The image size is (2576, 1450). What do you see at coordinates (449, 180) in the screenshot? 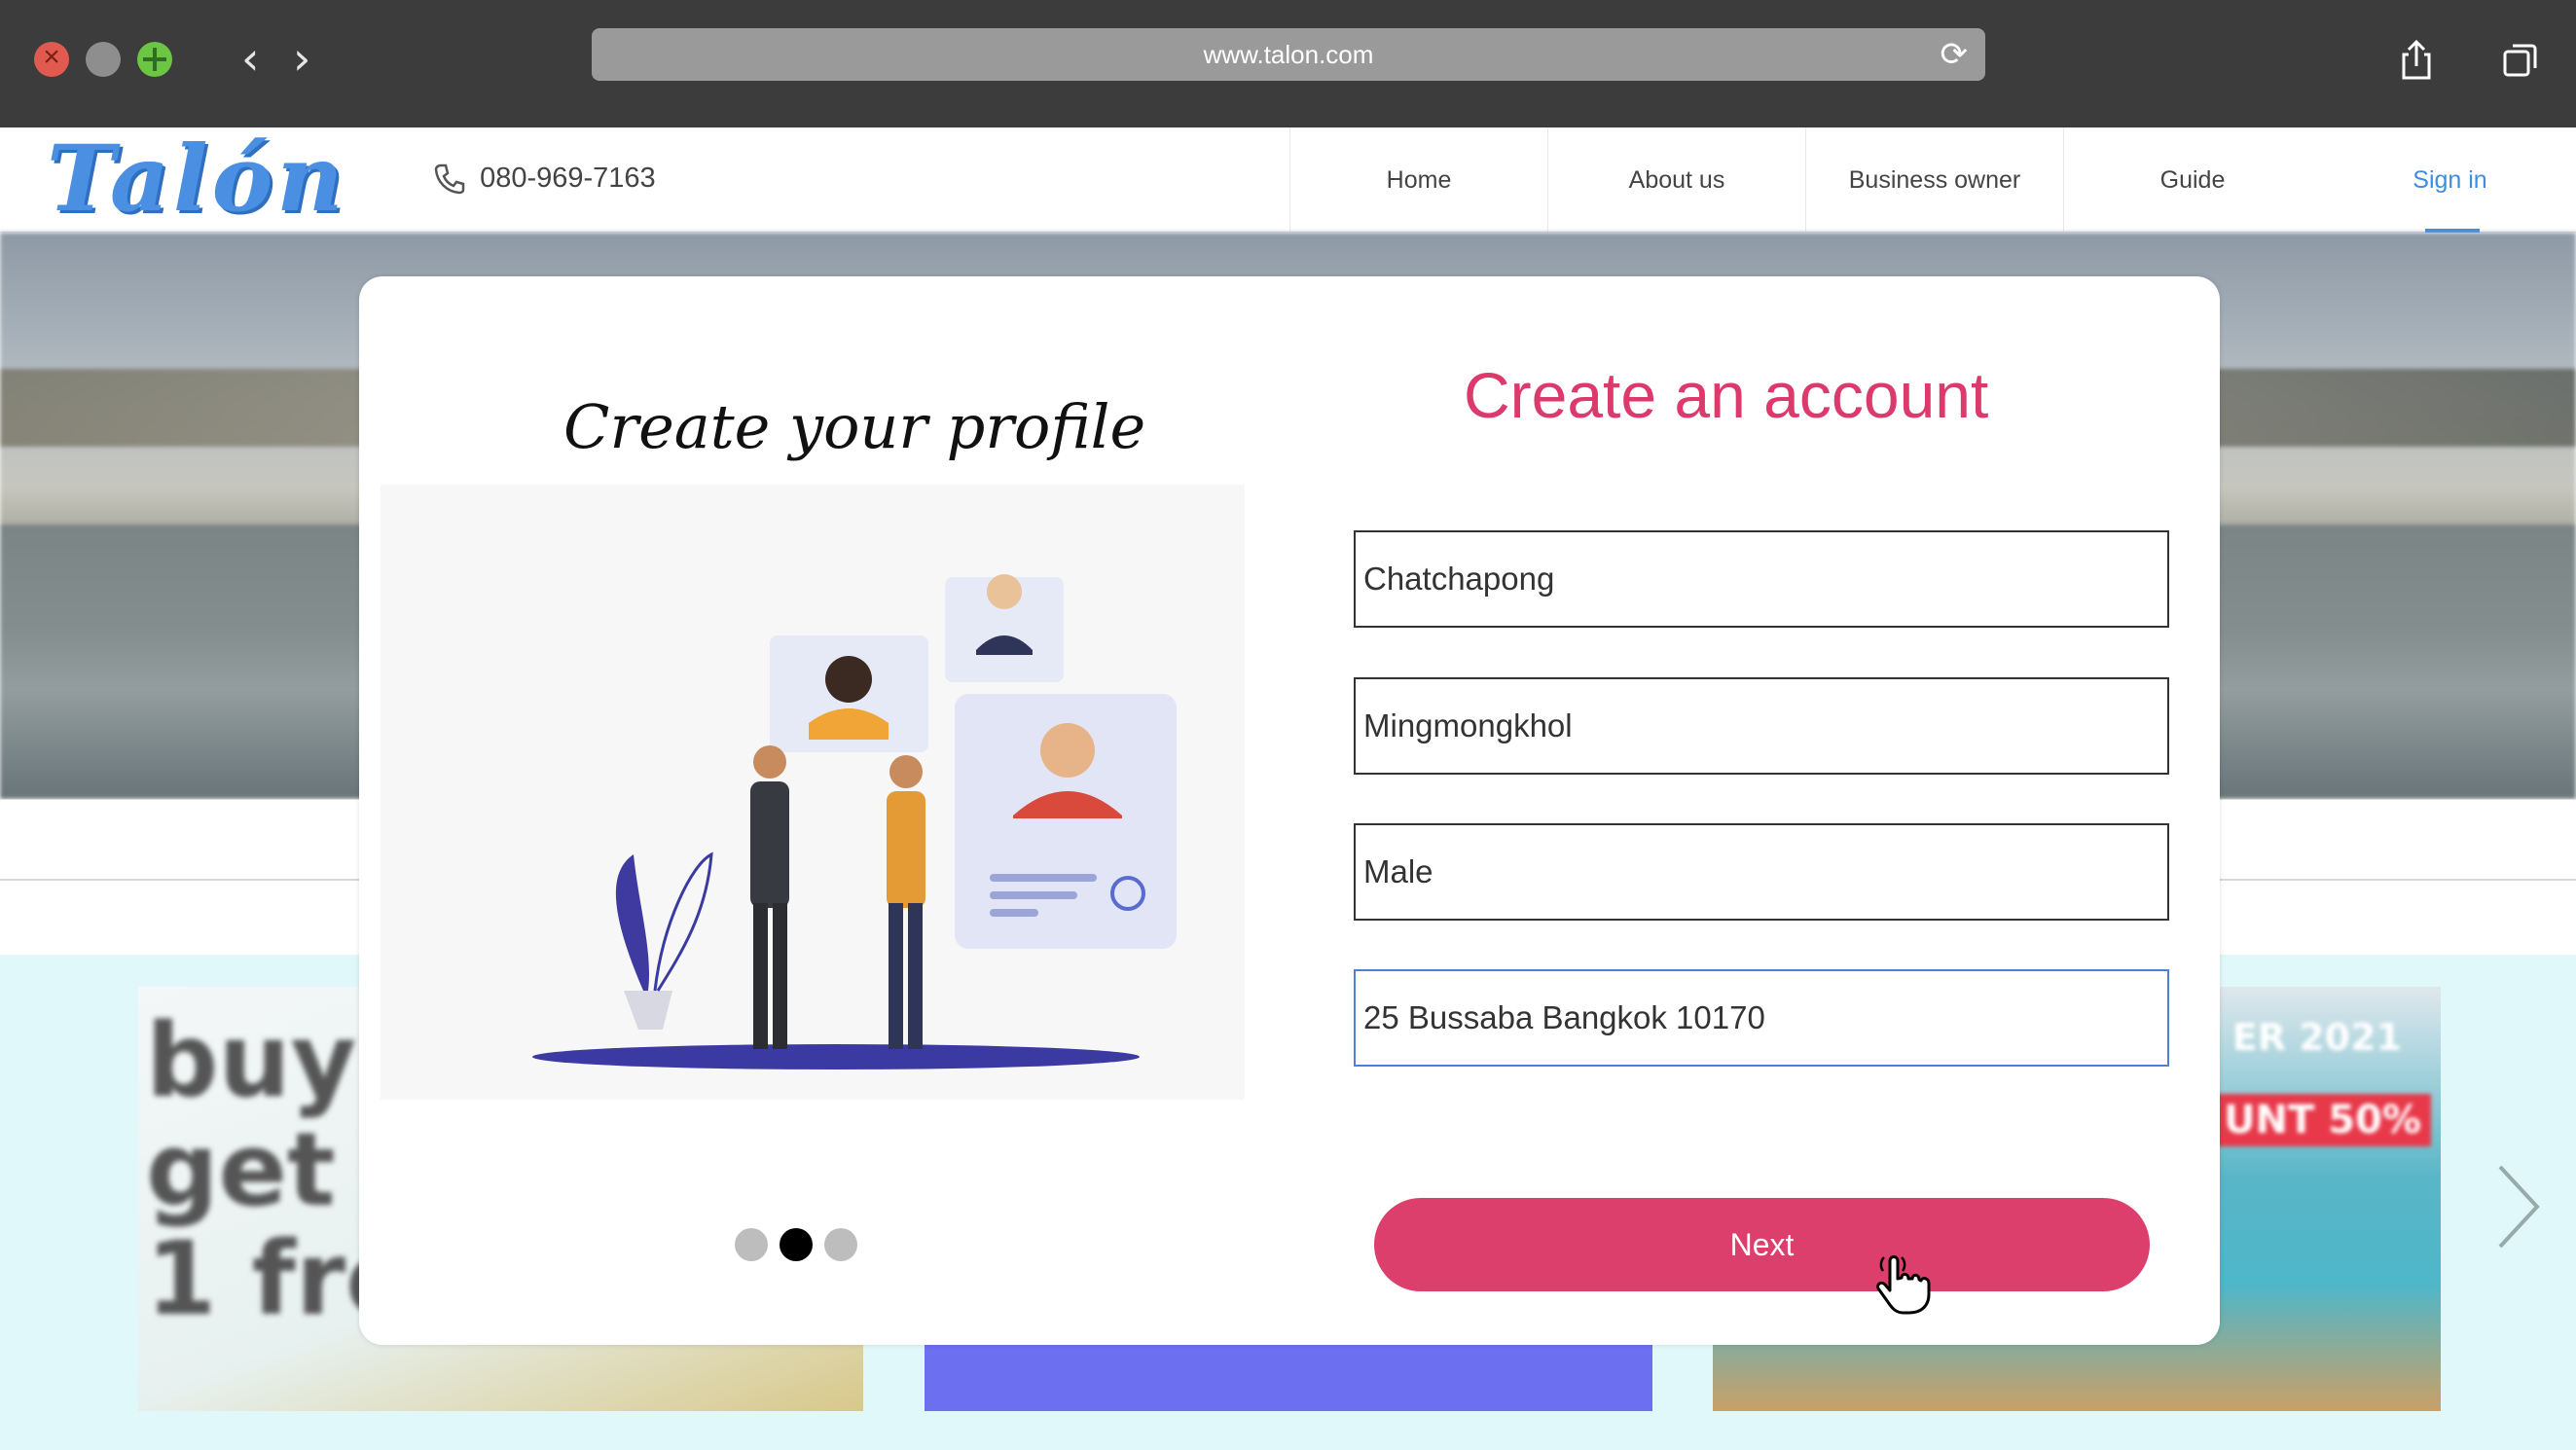
I see `phone-icon` at bounding box center [449, 180].